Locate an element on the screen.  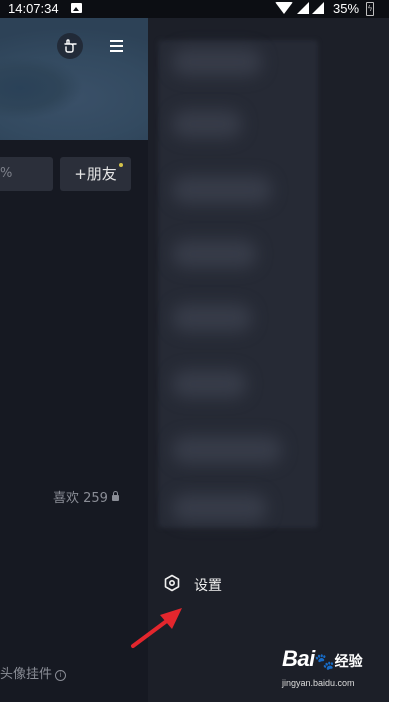
lock-icon is located at coordinates (115, 496).